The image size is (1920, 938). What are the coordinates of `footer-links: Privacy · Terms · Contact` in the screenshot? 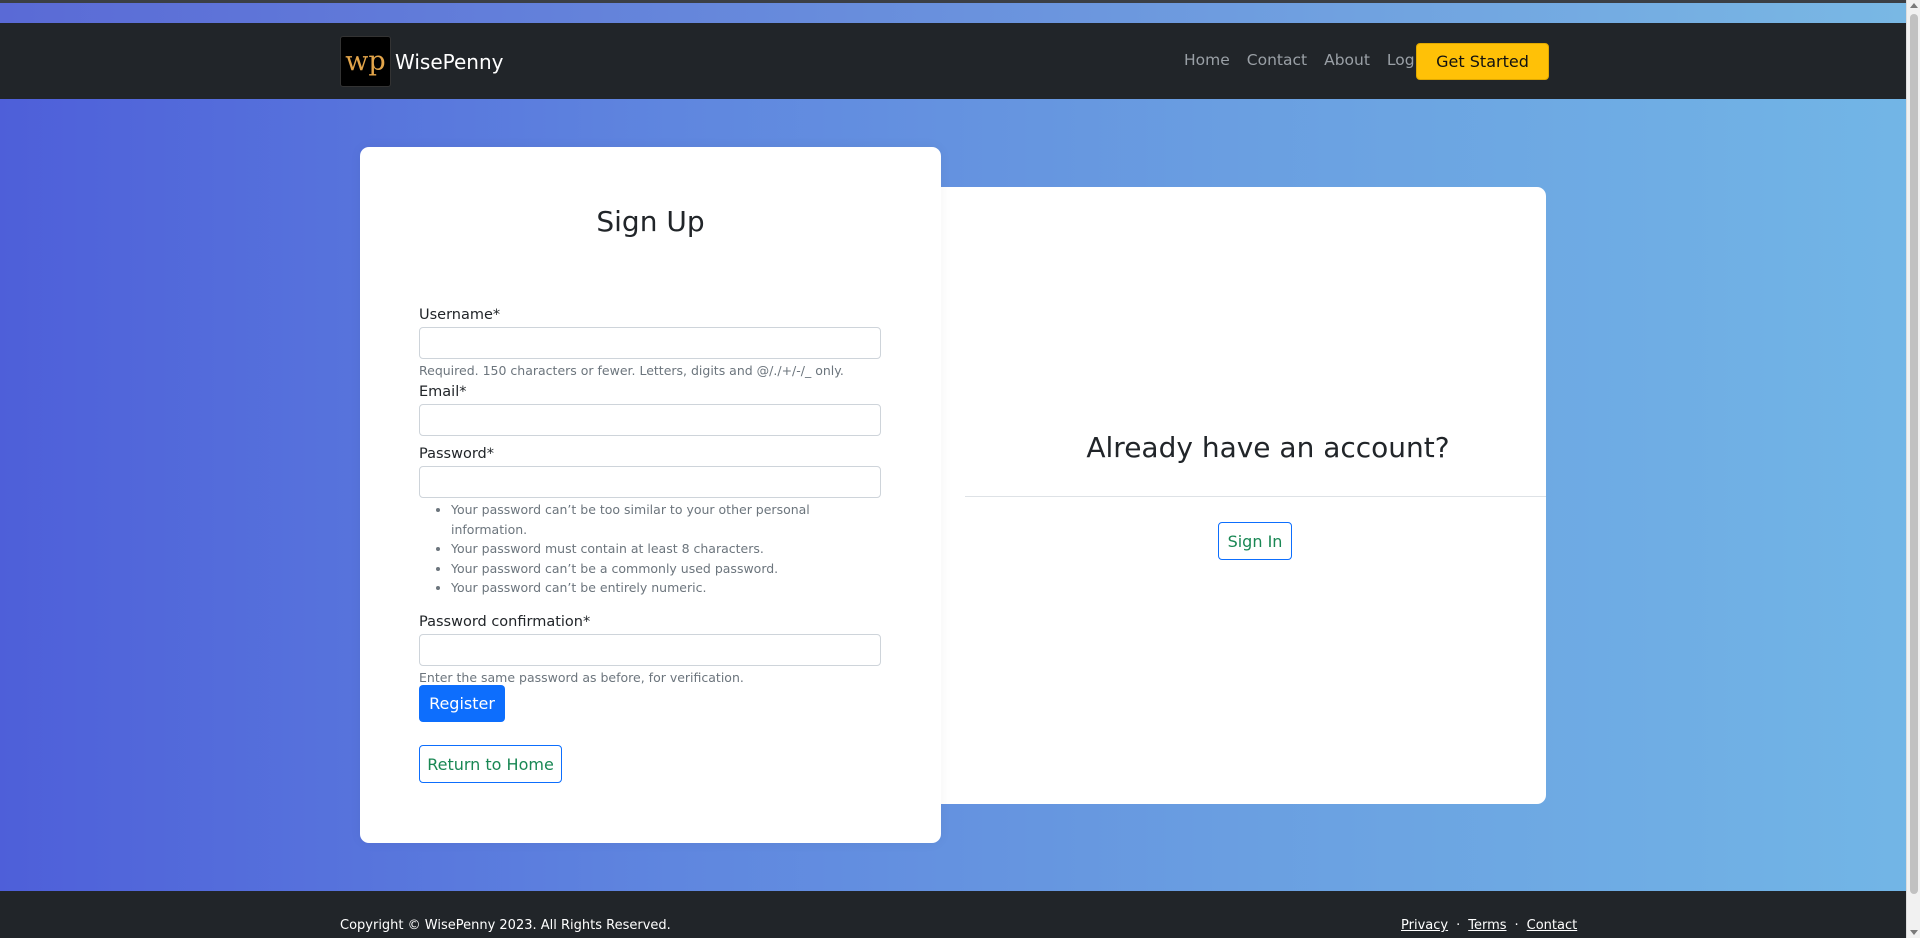 It's located at (1489, 925).